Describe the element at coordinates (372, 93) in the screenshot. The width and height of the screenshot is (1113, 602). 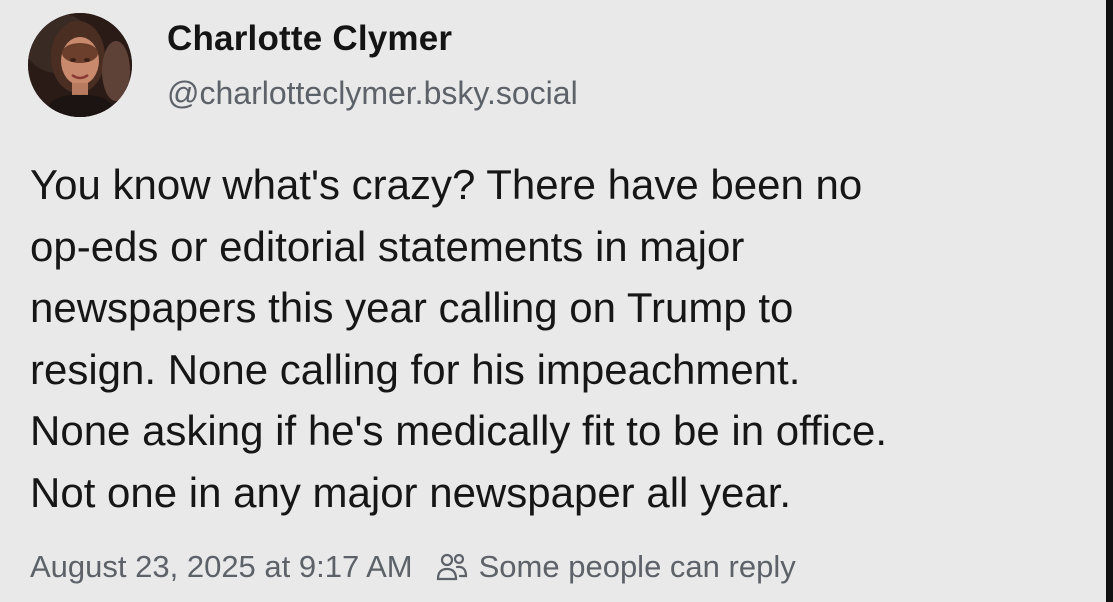
I see `author-handle: @charlotteclymer.bsky.social` at that location.